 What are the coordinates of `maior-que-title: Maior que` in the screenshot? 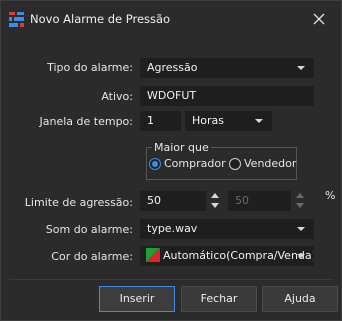 It's located at (181, 147).